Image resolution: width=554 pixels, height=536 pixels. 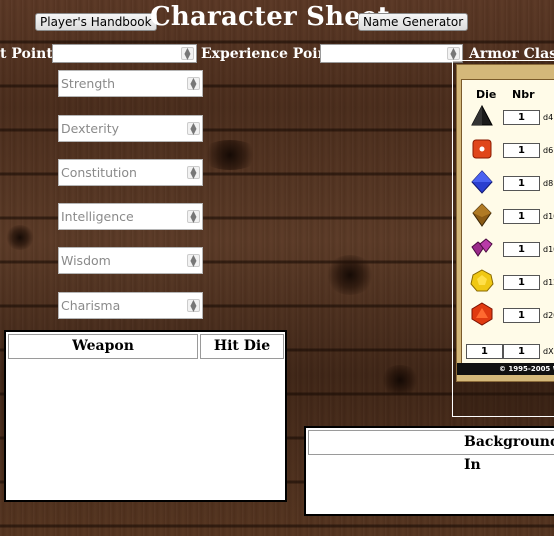 What do you see at coordinates (484, 351) in the screenshot?
I see `custom-sides-input: 1` at bounding box center [484, 351].